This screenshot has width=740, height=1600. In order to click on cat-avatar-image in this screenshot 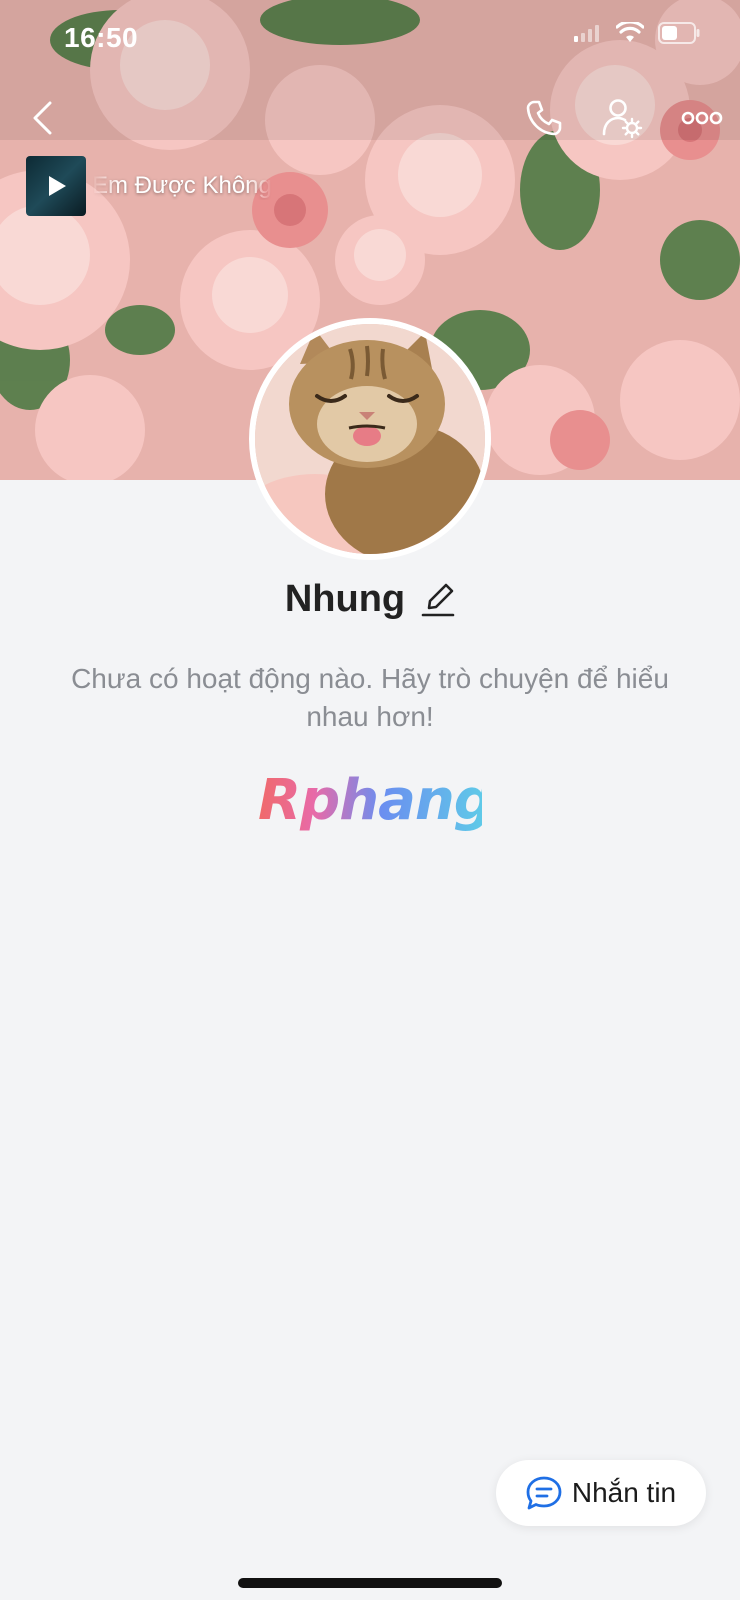, I will do `click(370, 439)`.